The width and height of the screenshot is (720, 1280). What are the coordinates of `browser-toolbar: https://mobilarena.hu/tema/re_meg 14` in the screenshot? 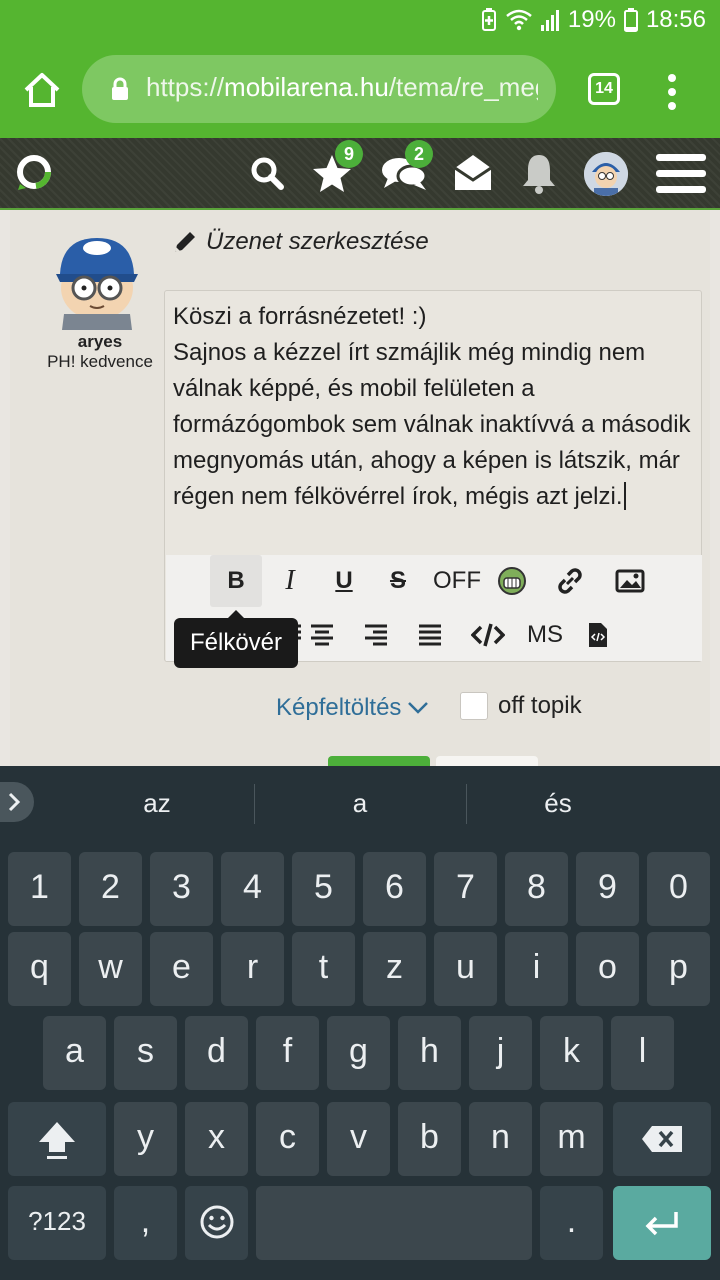 It's located at (360, 89).